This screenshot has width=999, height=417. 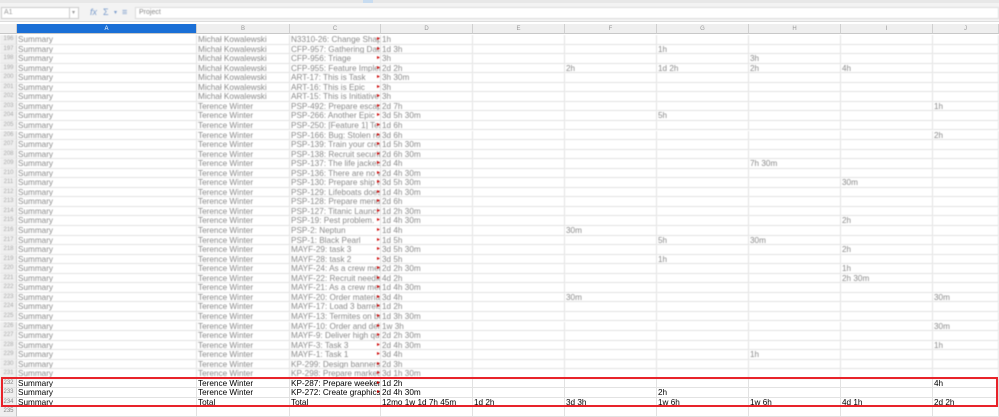 What do you see at coordinates (8, 326) in the screenshot?
I see `row-number: 226` at bounding box center [8, 326].